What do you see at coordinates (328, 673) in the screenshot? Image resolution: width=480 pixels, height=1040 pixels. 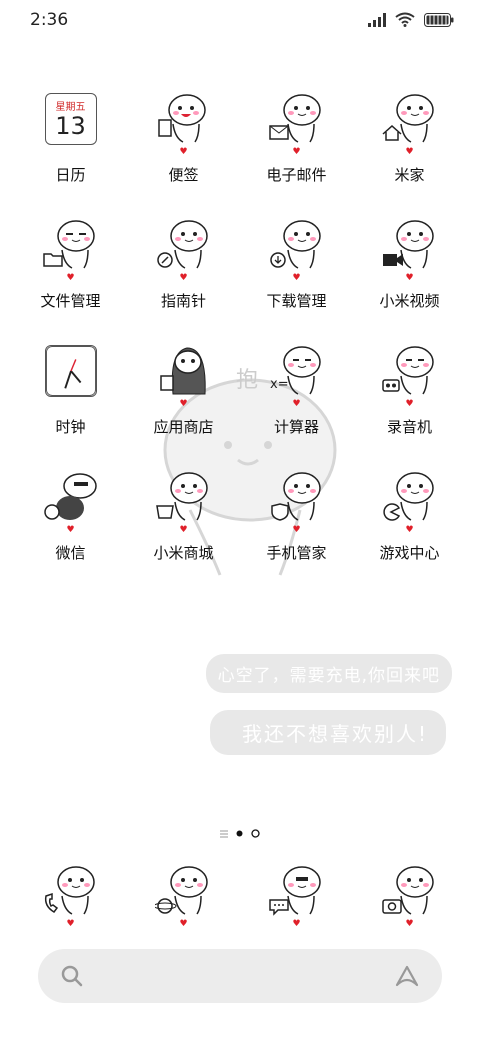 I see `bubble-line-1: 心空了，需要充电,你回来吧` at bounding box center [328, 673].